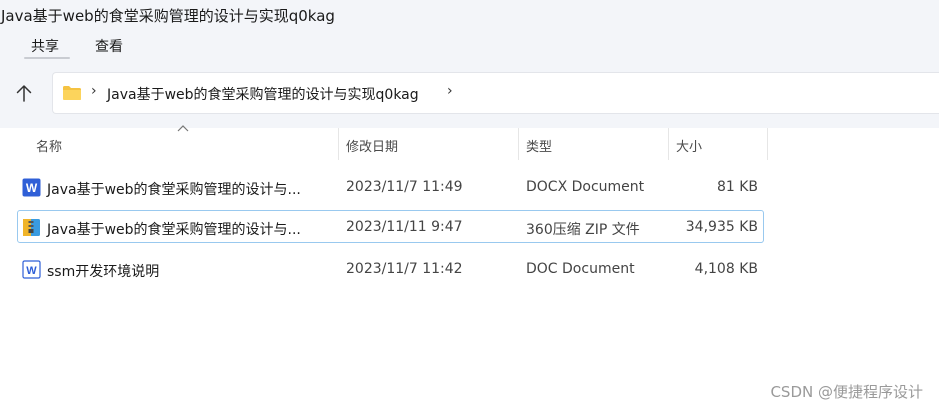 The image size is (939, 410). What do you see at coordinates (168, 16) in the screenshot?
I see `window-title: Java基于web的食堂采购管理的设计与实现q0kag` at bounding box center [168, 16].